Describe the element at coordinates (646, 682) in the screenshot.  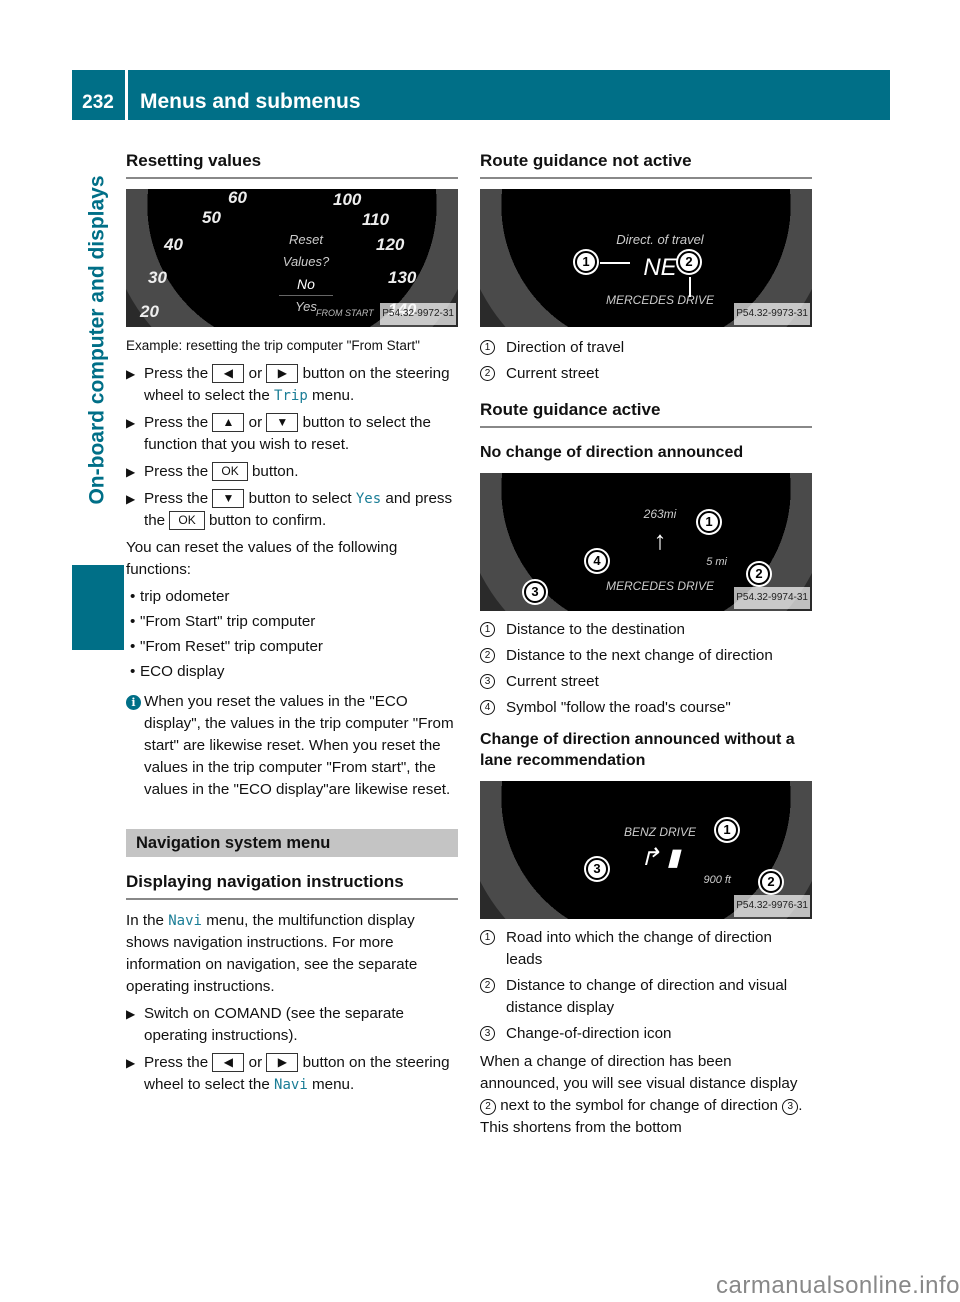
I see `legend-item: 3 Current street` at that location.